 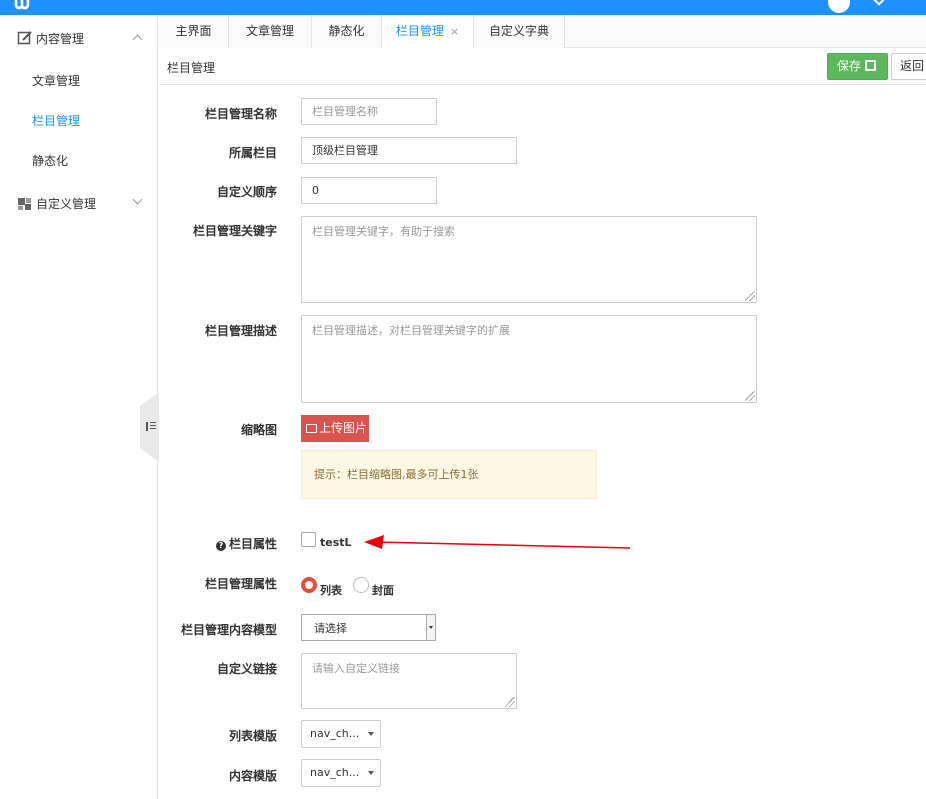 What do you see at coordinates (330, 628) in the screenshot?
I see `model-value: 请选择` at bounding box center [330, 628].